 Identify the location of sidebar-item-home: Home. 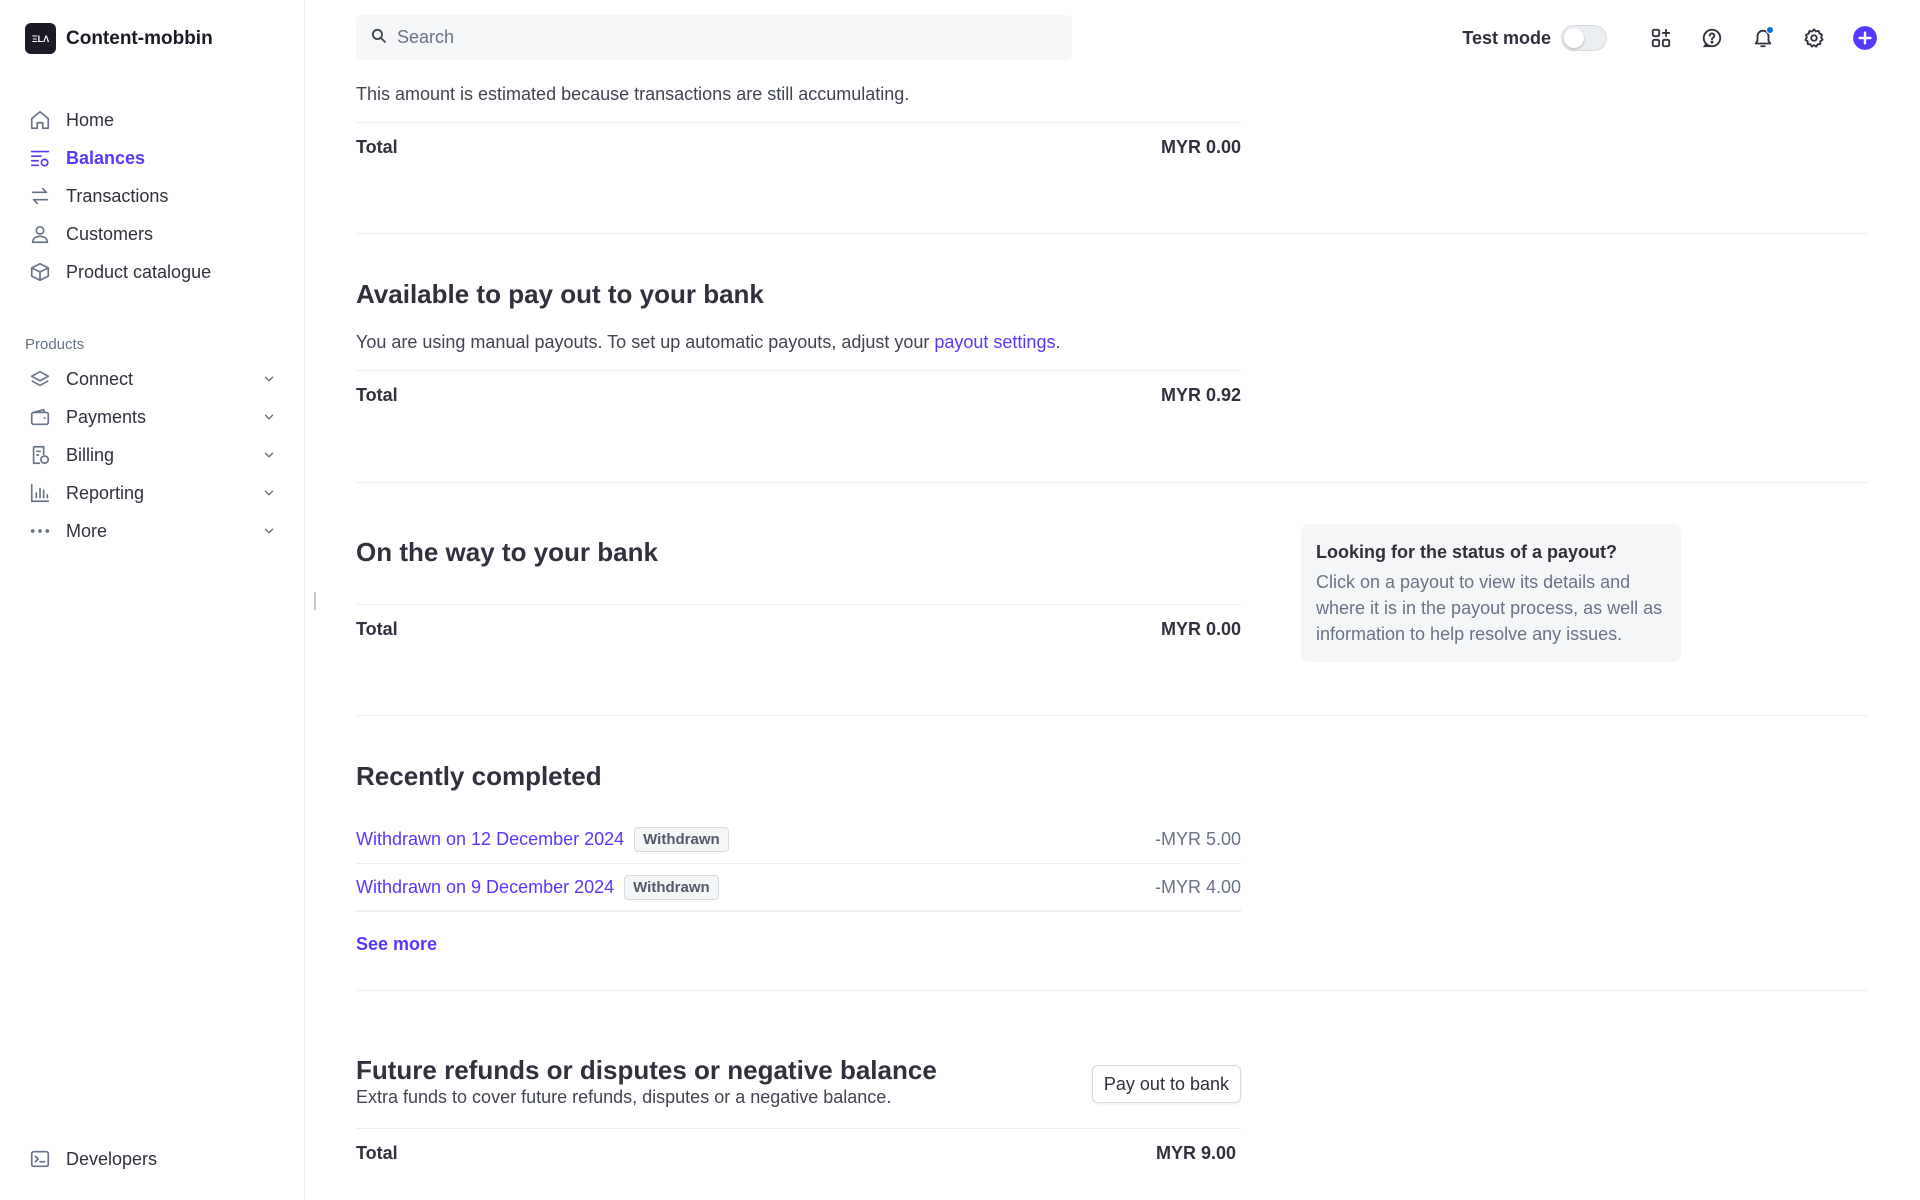
(155, 120).